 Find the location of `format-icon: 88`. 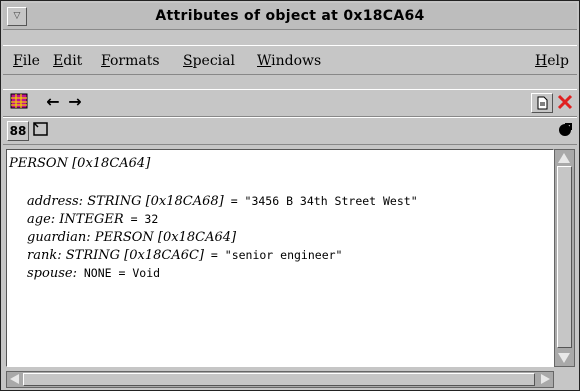

format-icon: 88 is located at coordinates (18, 131).